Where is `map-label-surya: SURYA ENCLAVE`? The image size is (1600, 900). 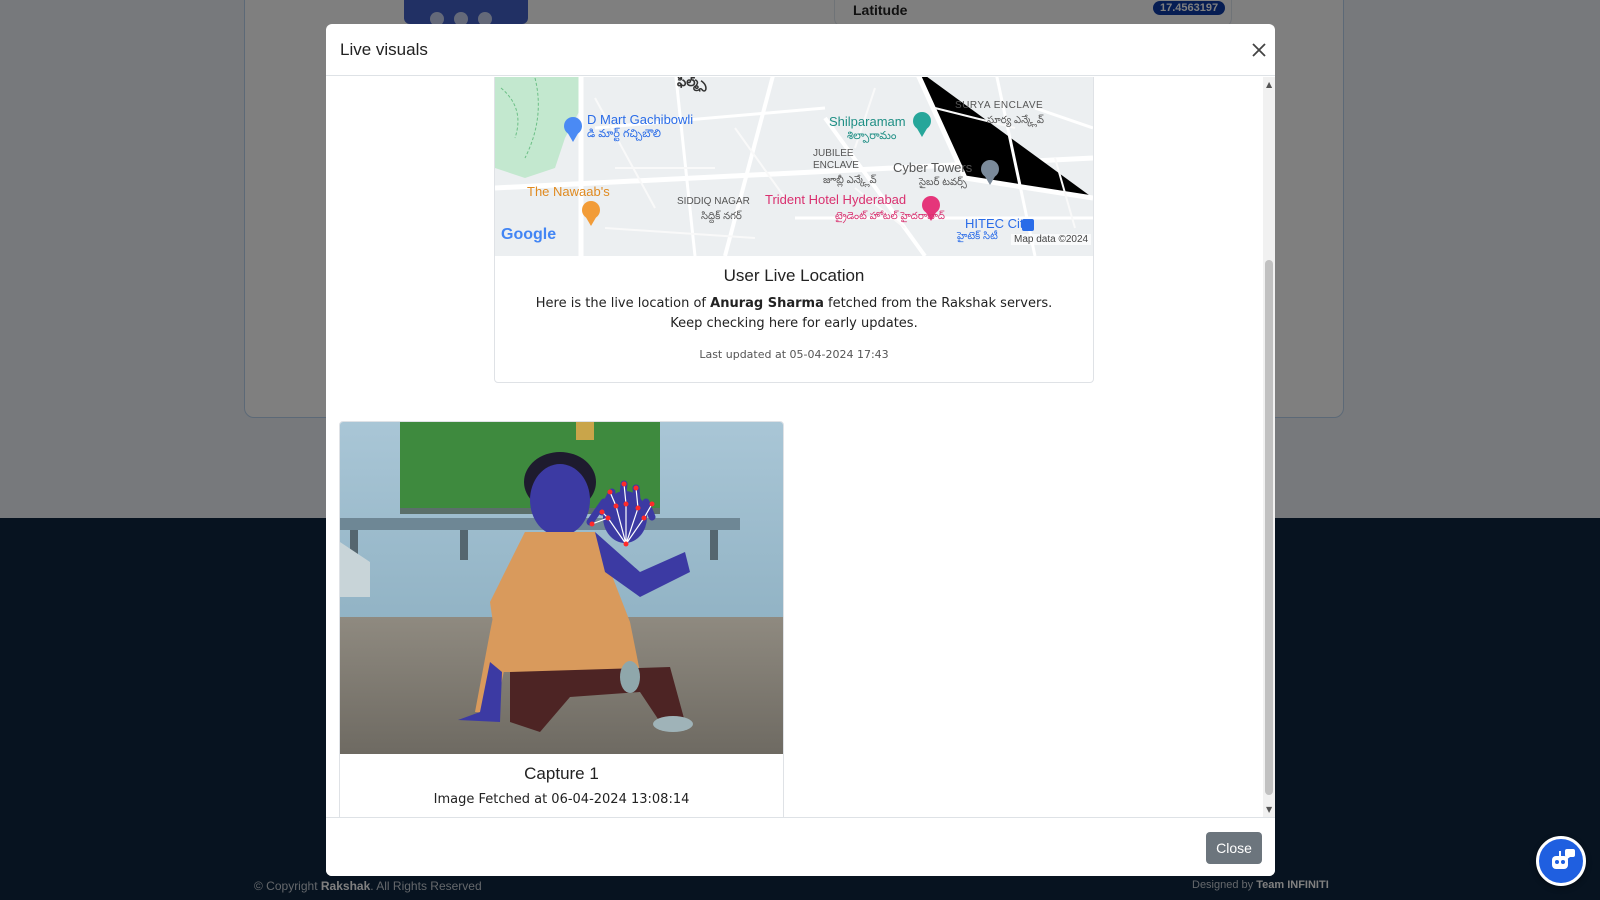
map-label-surya: SURYA ENCLAVE is located at coordinates (999, 105).